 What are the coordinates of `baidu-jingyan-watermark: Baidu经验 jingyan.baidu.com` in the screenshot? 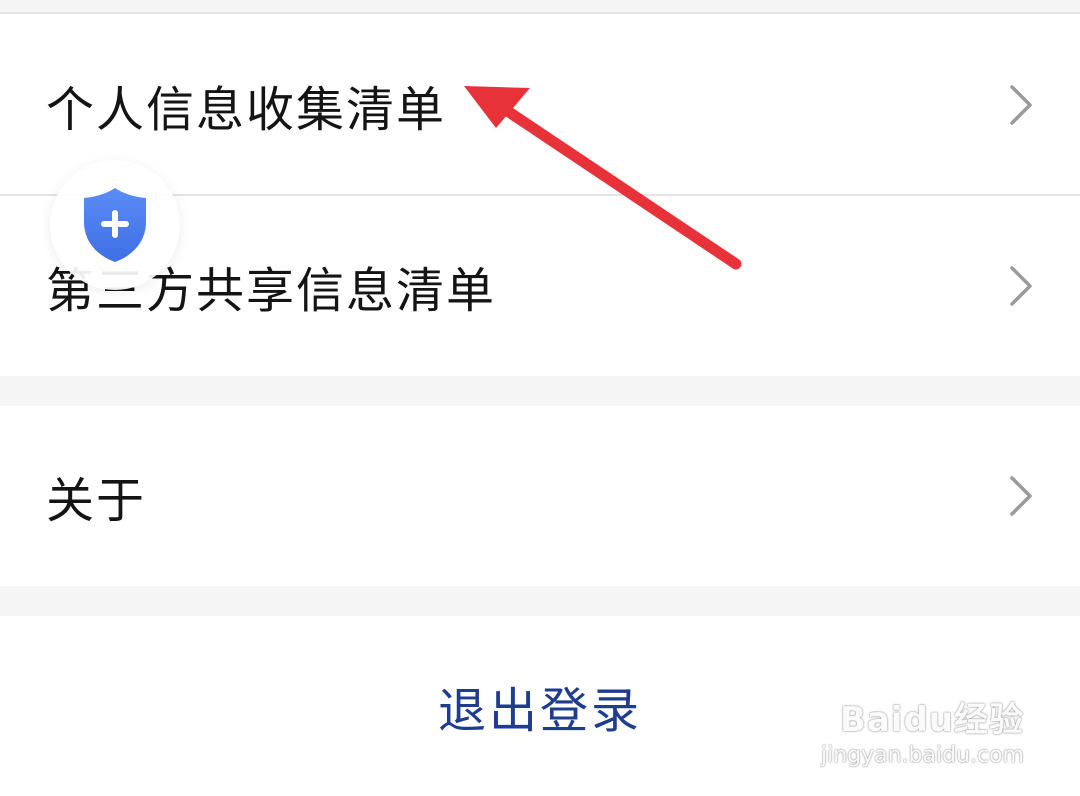 It's located at (922, 730).